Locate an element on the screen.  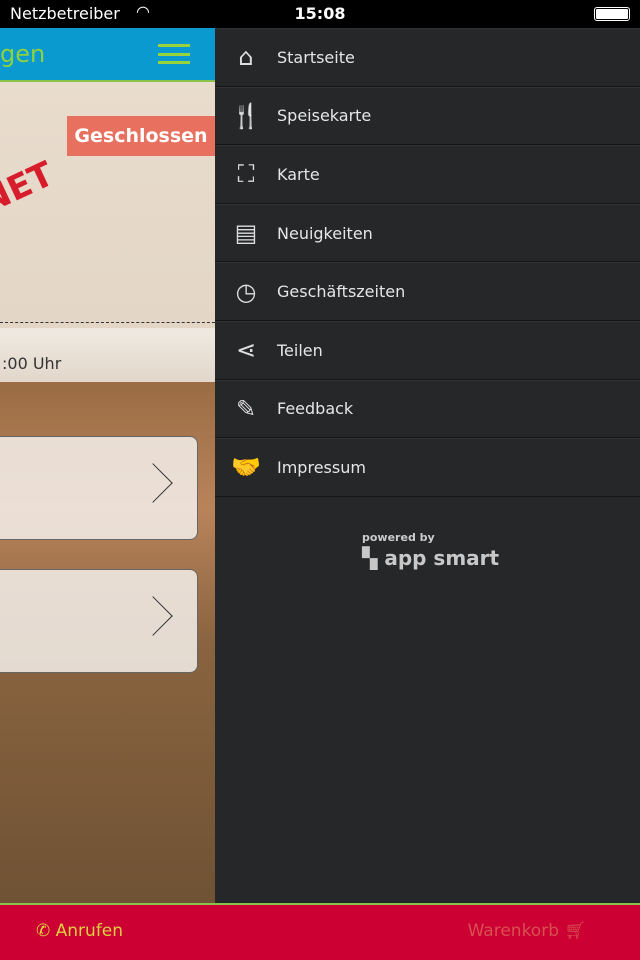
handshake-icon: 🤝 is located at coordinates (246, 467).